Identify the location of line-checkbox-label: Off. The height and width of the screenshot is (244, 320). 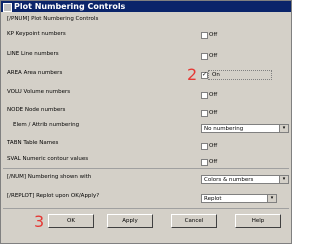
(213, 56).